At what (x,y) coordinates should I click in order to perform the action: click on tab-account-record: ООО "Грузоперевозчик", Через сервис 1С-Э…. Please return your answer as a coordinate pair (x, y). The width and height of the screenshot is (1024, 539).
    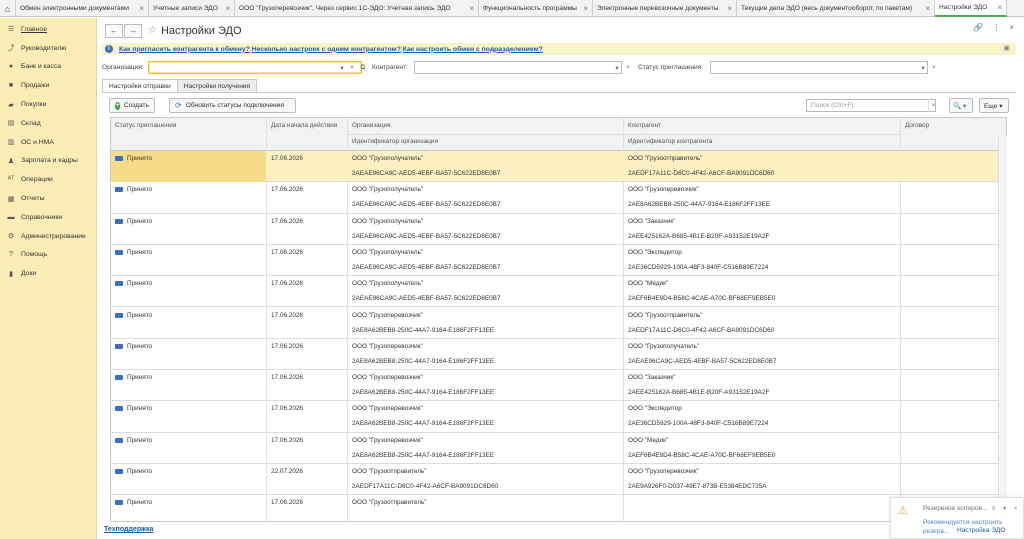
    Looking at the image, I should click on (357, 8).